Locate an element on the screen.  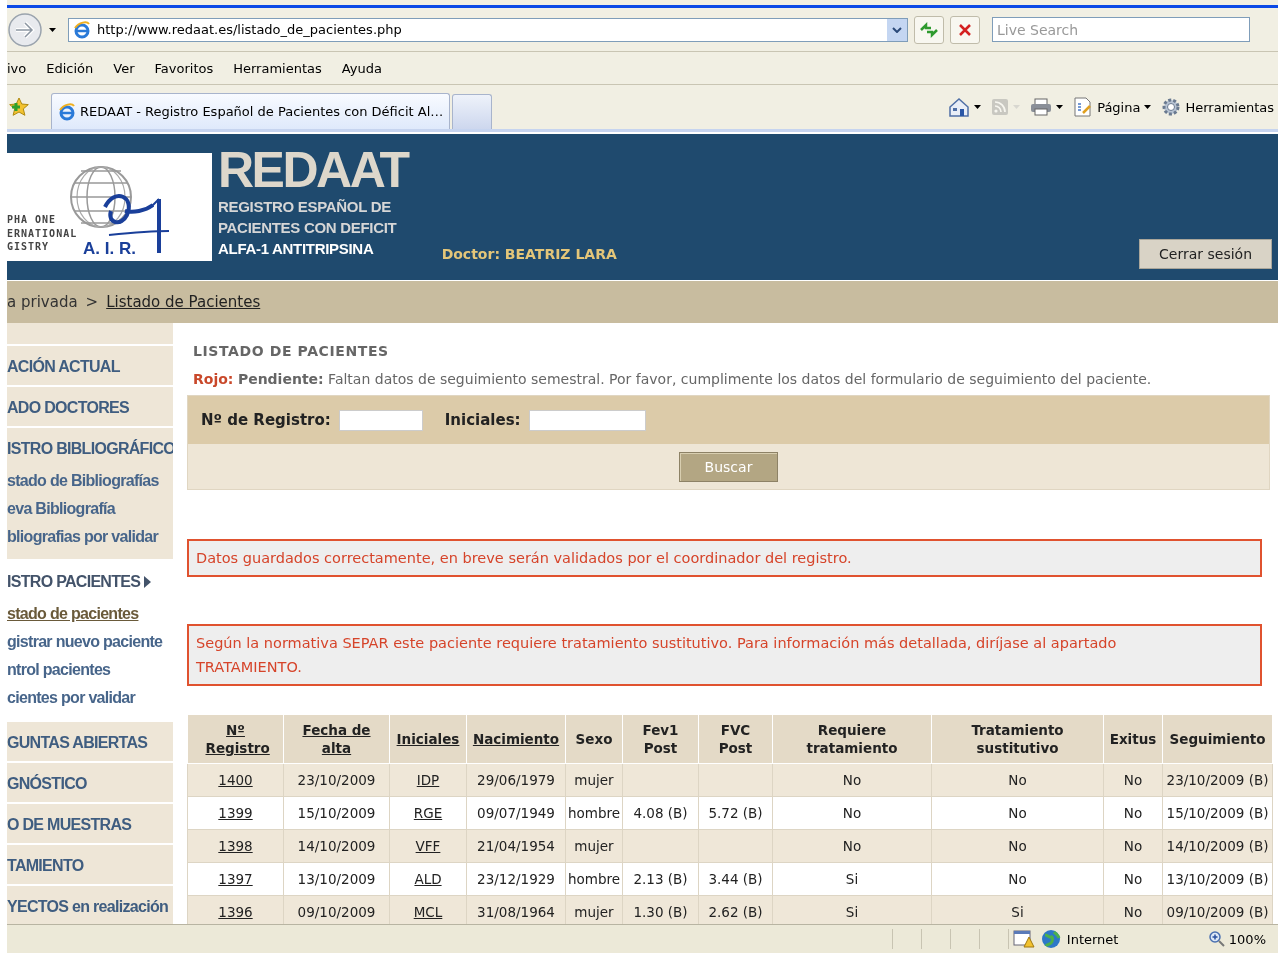
table-cell: 13/10/2009 (B) is located at coordinates (1217, 879).